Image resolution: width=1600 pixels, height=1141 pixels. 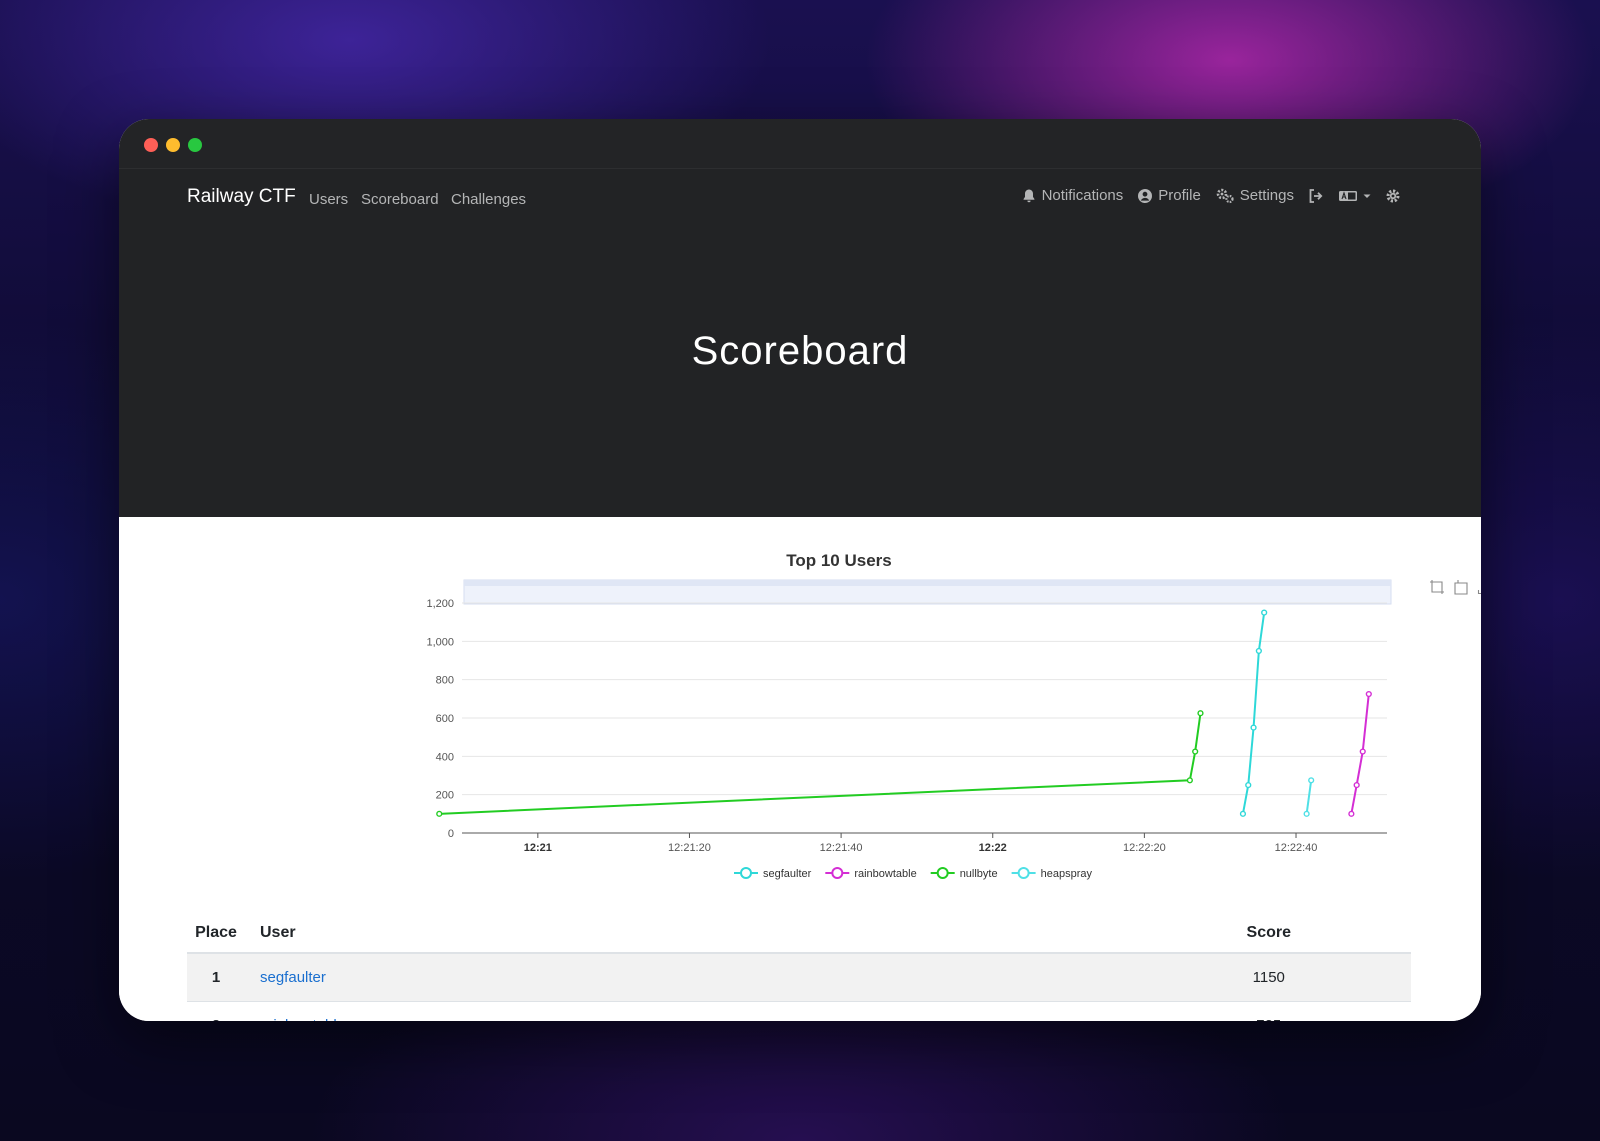 I want to click on x-tick-label: 12:21:20, so click(x=689, y=848).